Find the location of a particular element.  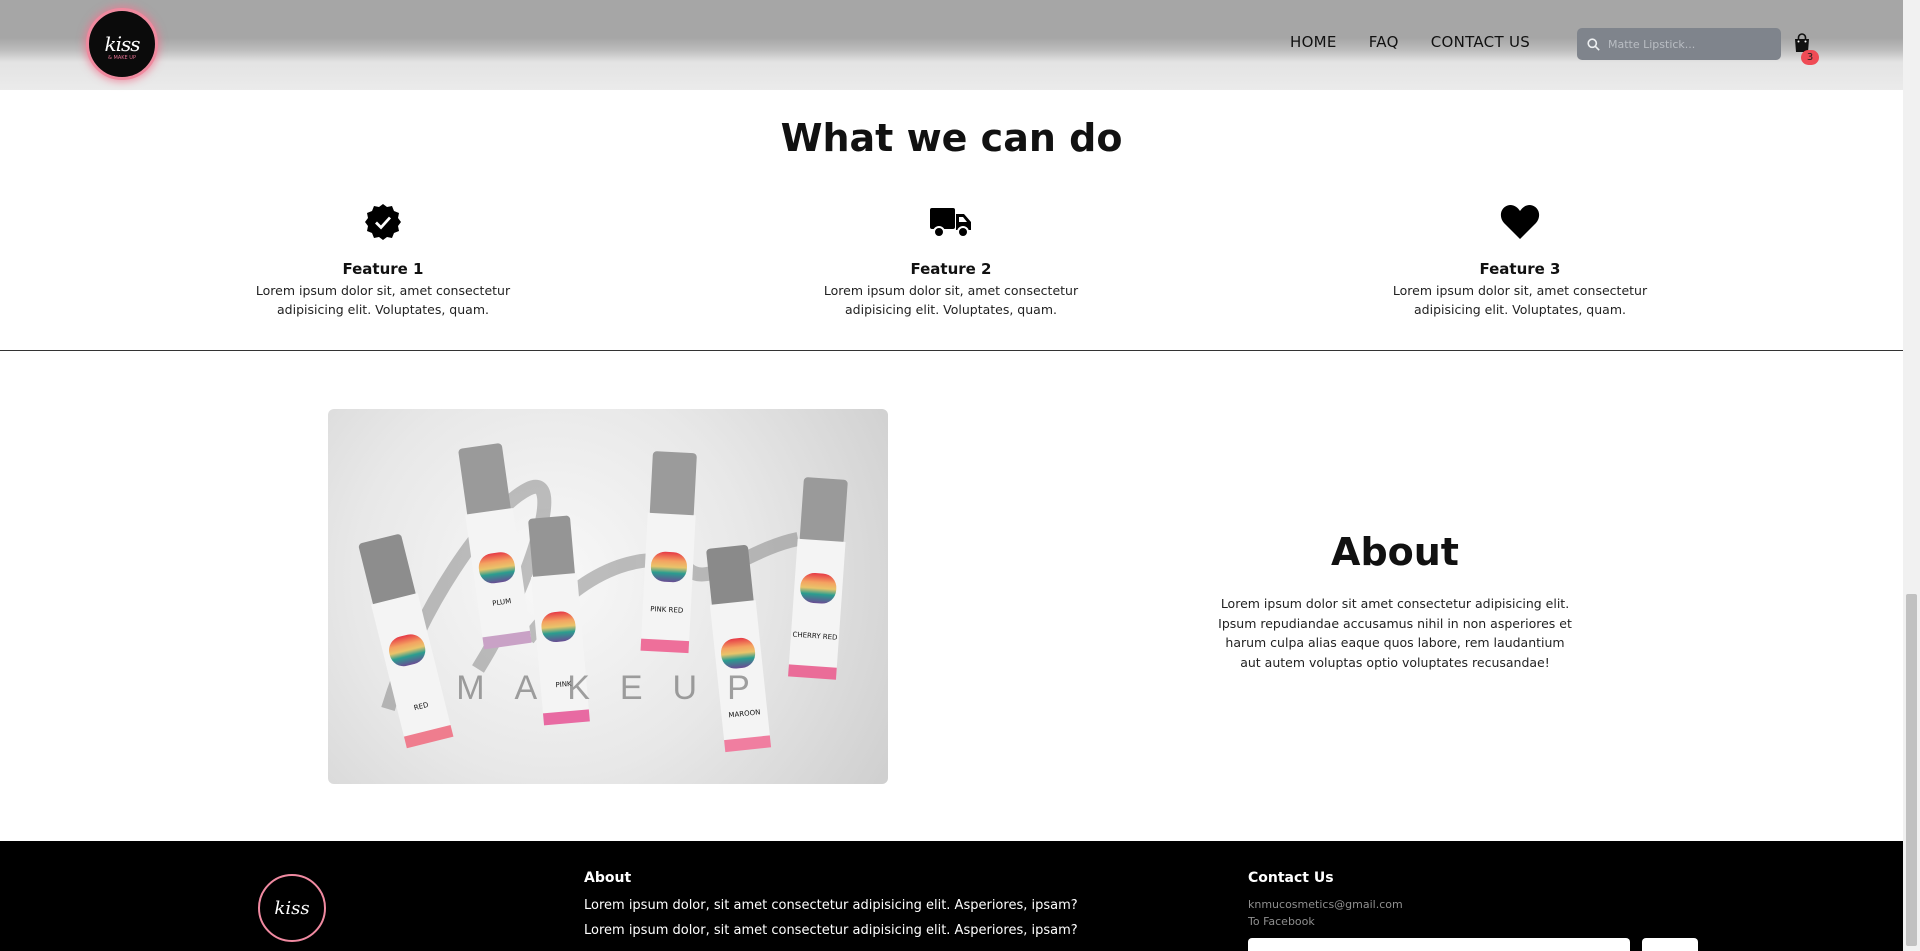

logo-subtext: & MAKE UP is located at coordinates (122, 58).